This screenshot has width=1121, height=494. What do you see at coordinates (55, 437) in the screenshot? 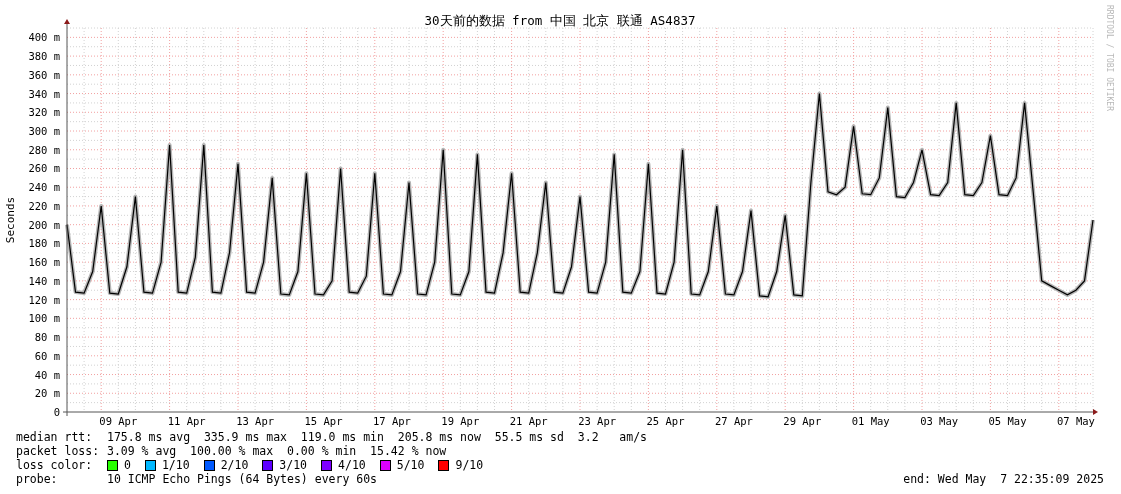
I see `legend-label: median rtt:` at bounding box center [55, 437].